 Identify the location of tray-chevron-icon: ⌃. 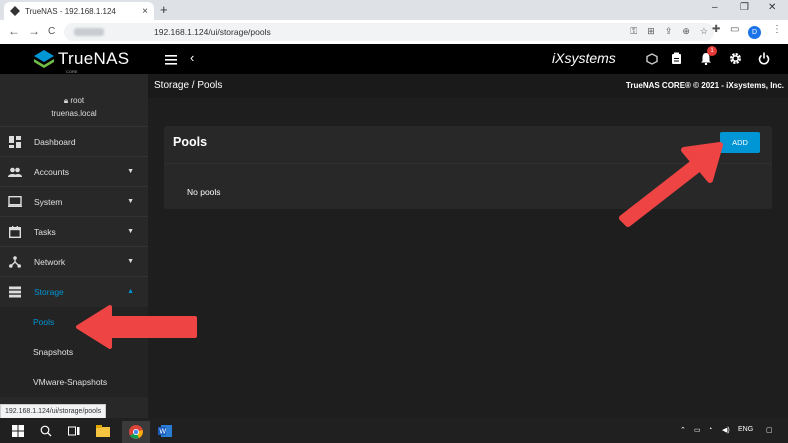
(683, 430).